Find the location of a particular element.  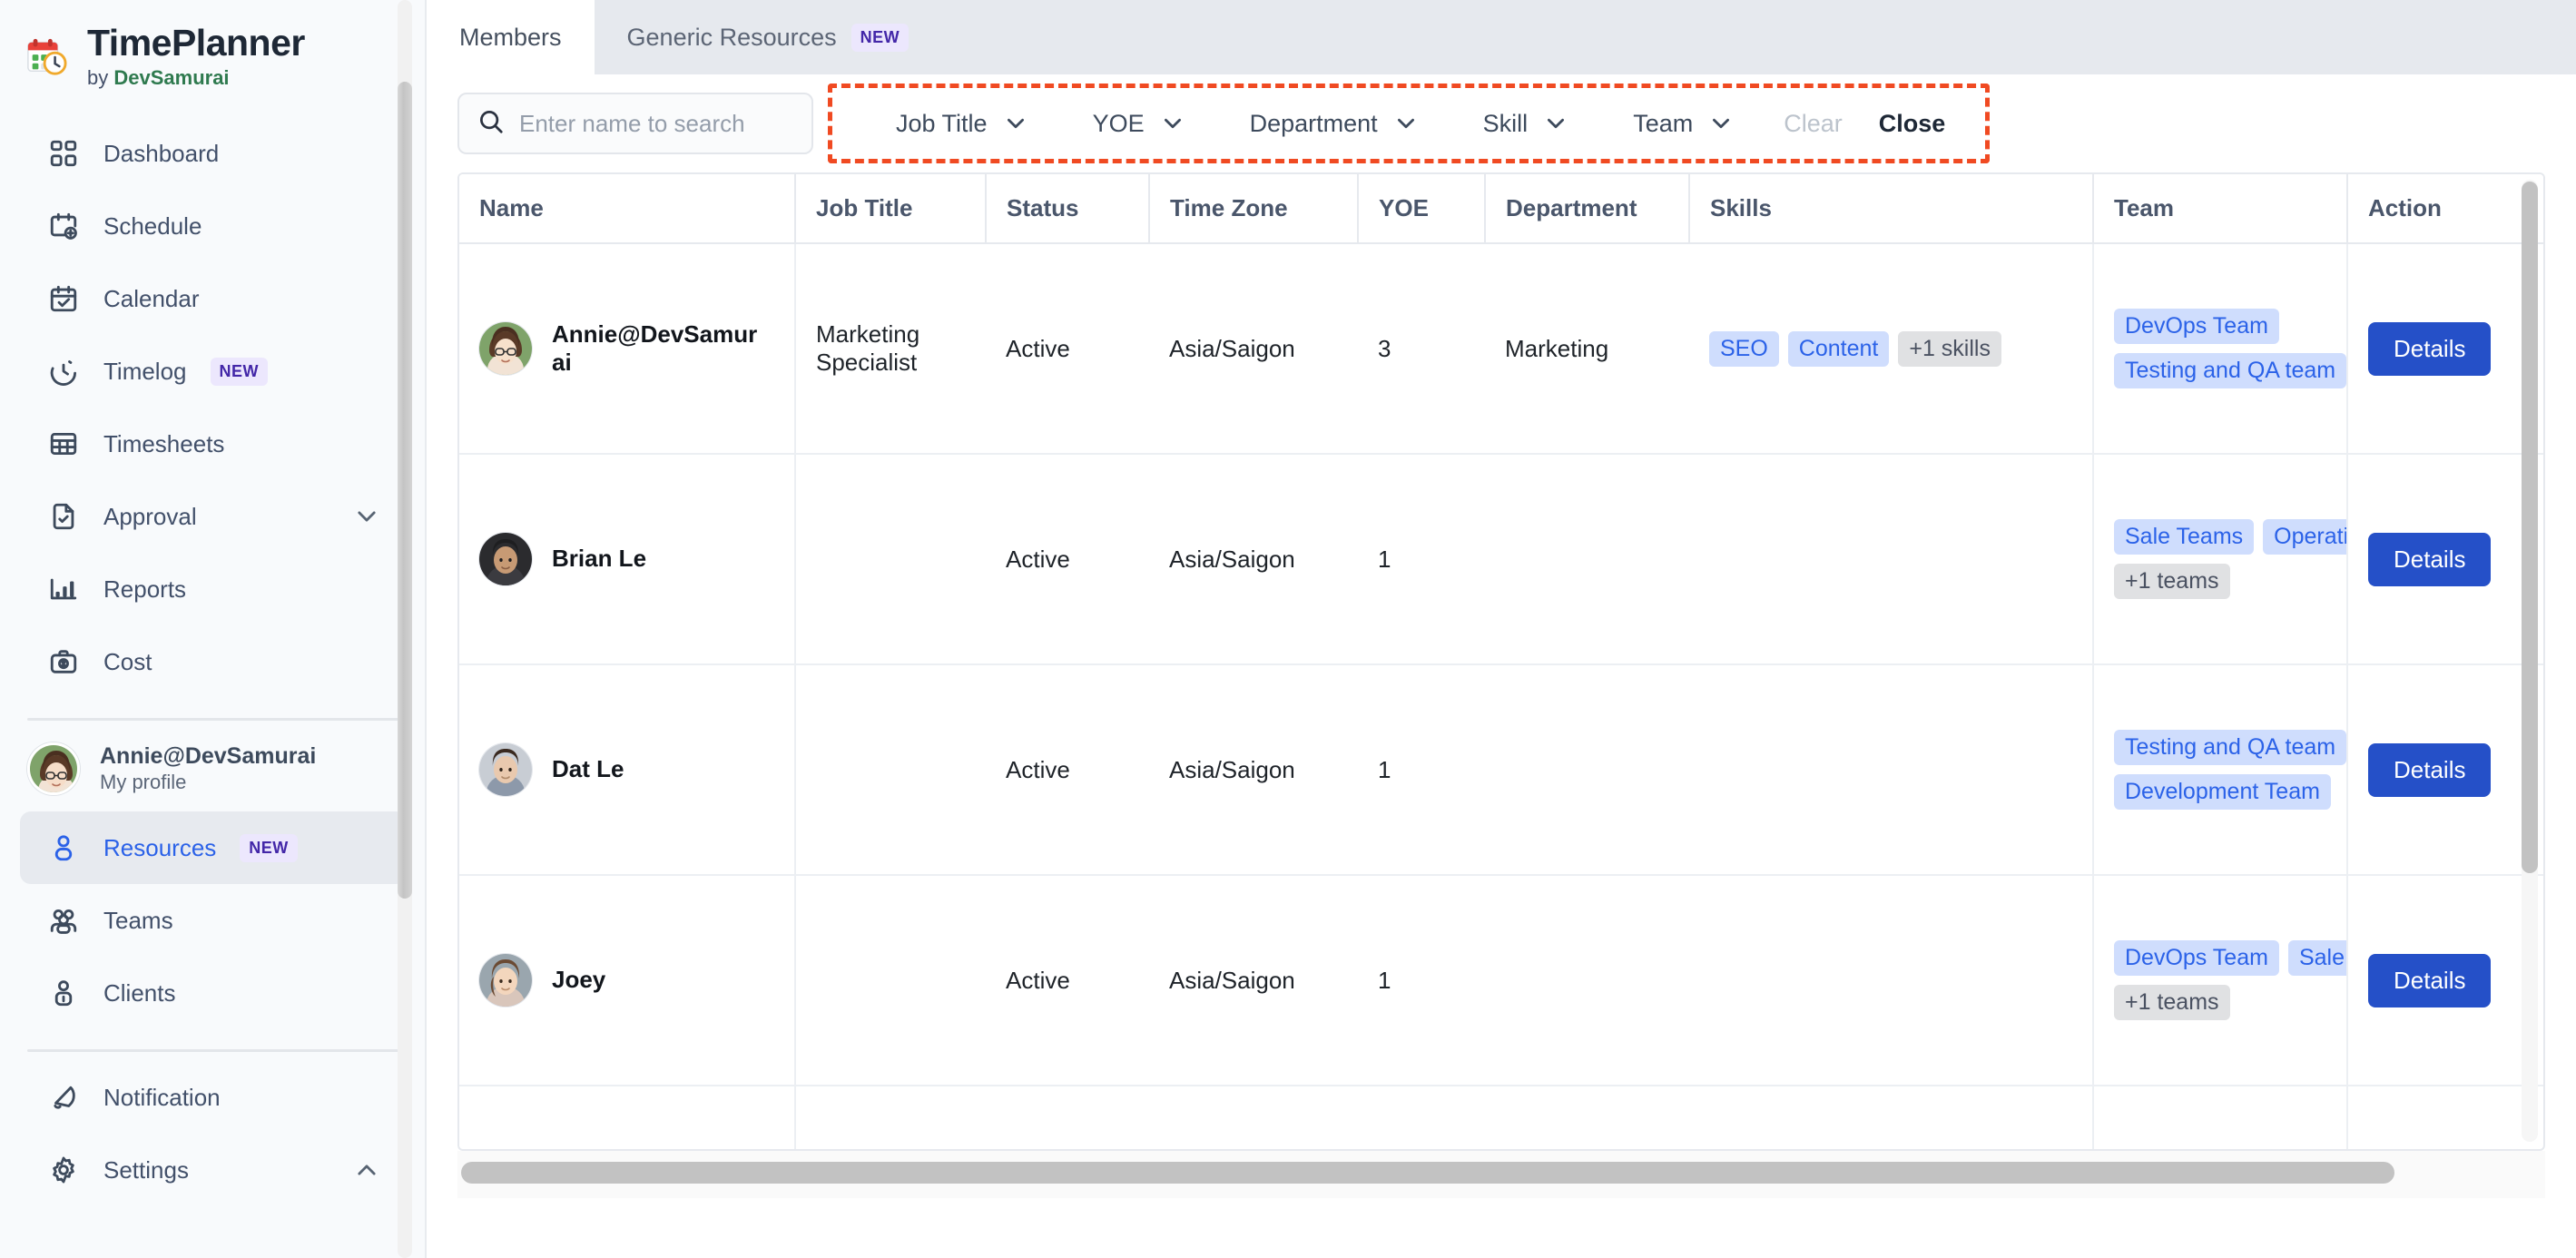

member-name: Annie@DevSamurai is located at coordinates (655, 347).